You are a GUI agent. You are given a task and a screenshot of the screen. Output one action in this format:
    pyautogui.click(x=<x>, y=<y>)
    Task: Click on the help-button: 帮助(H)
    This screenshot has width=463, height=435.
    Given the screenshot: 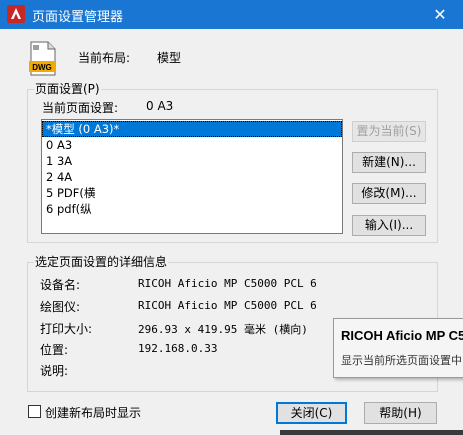 What is the action you would take?
    pyautogui.click(x=400, y=413)
    